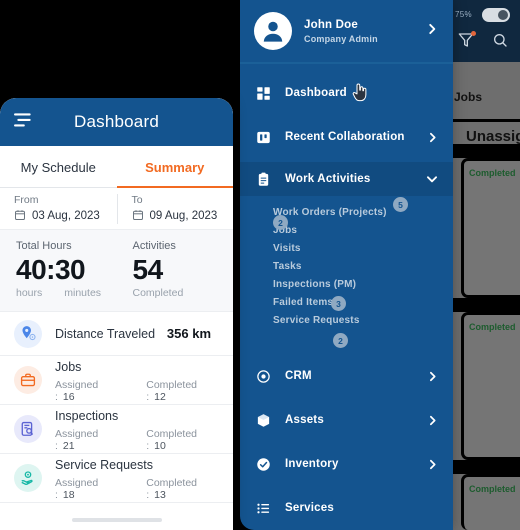 This screenshot has height=530, width=520. I want to click on panel-header: Dashboard, so click(116, 122).